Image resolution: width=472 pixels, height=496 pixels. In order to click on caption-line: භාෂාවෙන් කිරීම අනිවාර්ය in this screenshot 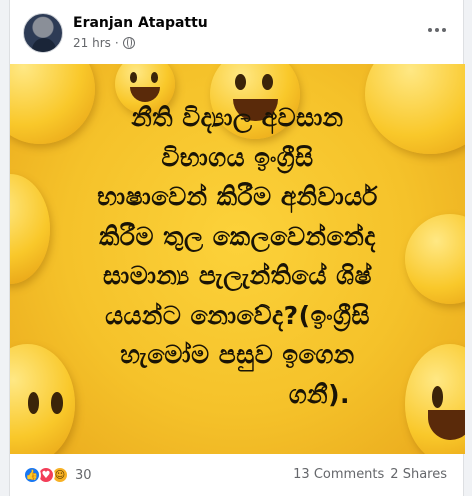, I will do `click(237, 196)`.